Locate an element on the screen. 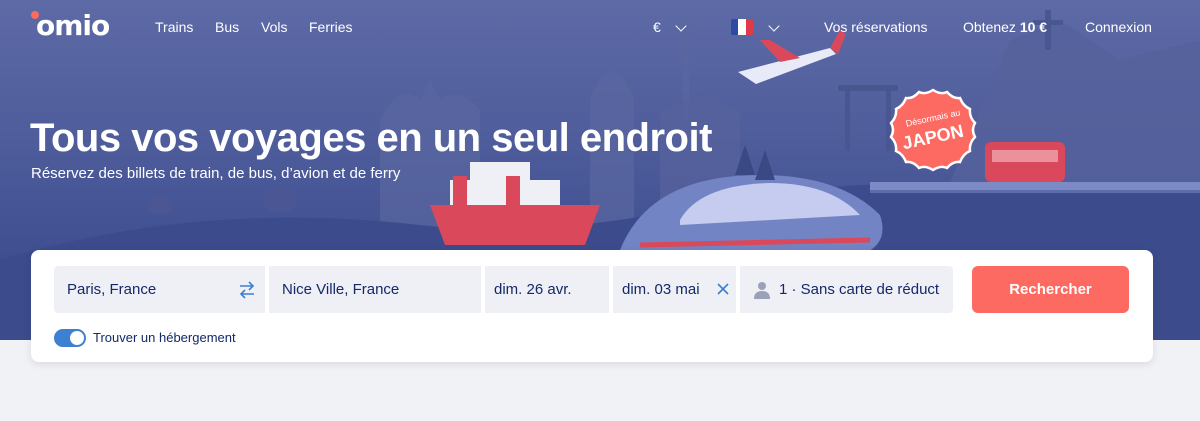 This screenshot has width=1200, height=421. departure-date-field: dim. 26 avr. is located at coordinates (547, 289).